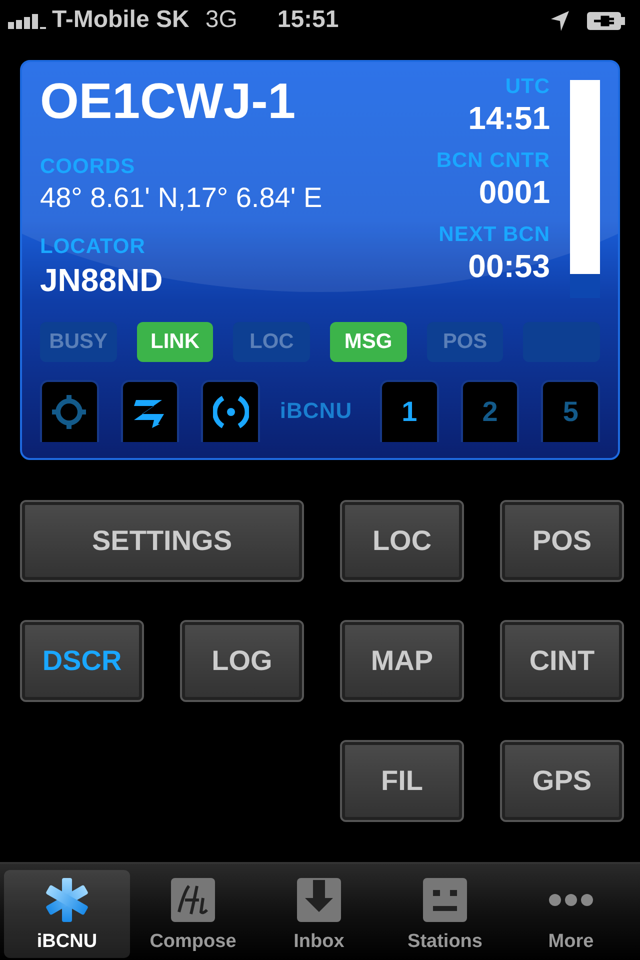  Describe the element at coordinates (242, 661) in the screenshot. I see `menu-button: LOG` at that location.